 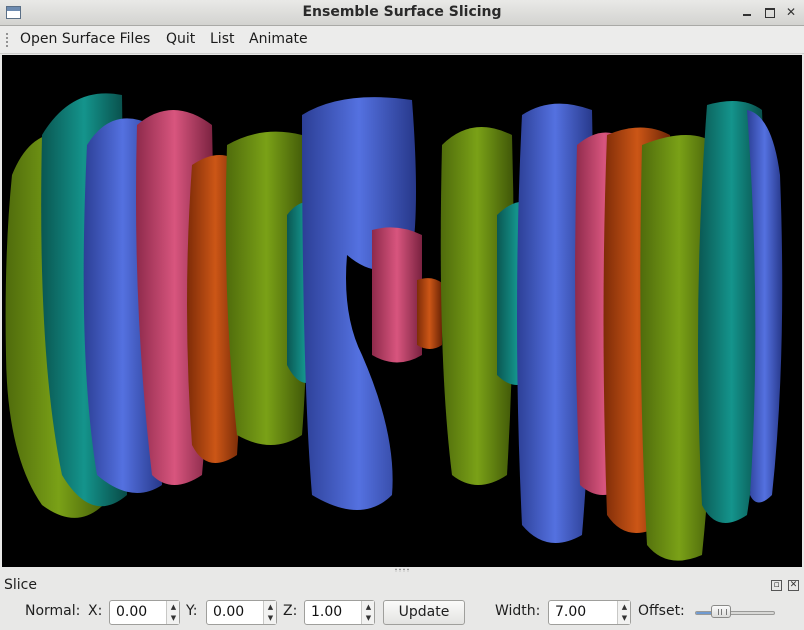 I want to click on menu-open-surface-files: Open Surface Files, so click(x=85, y=39).